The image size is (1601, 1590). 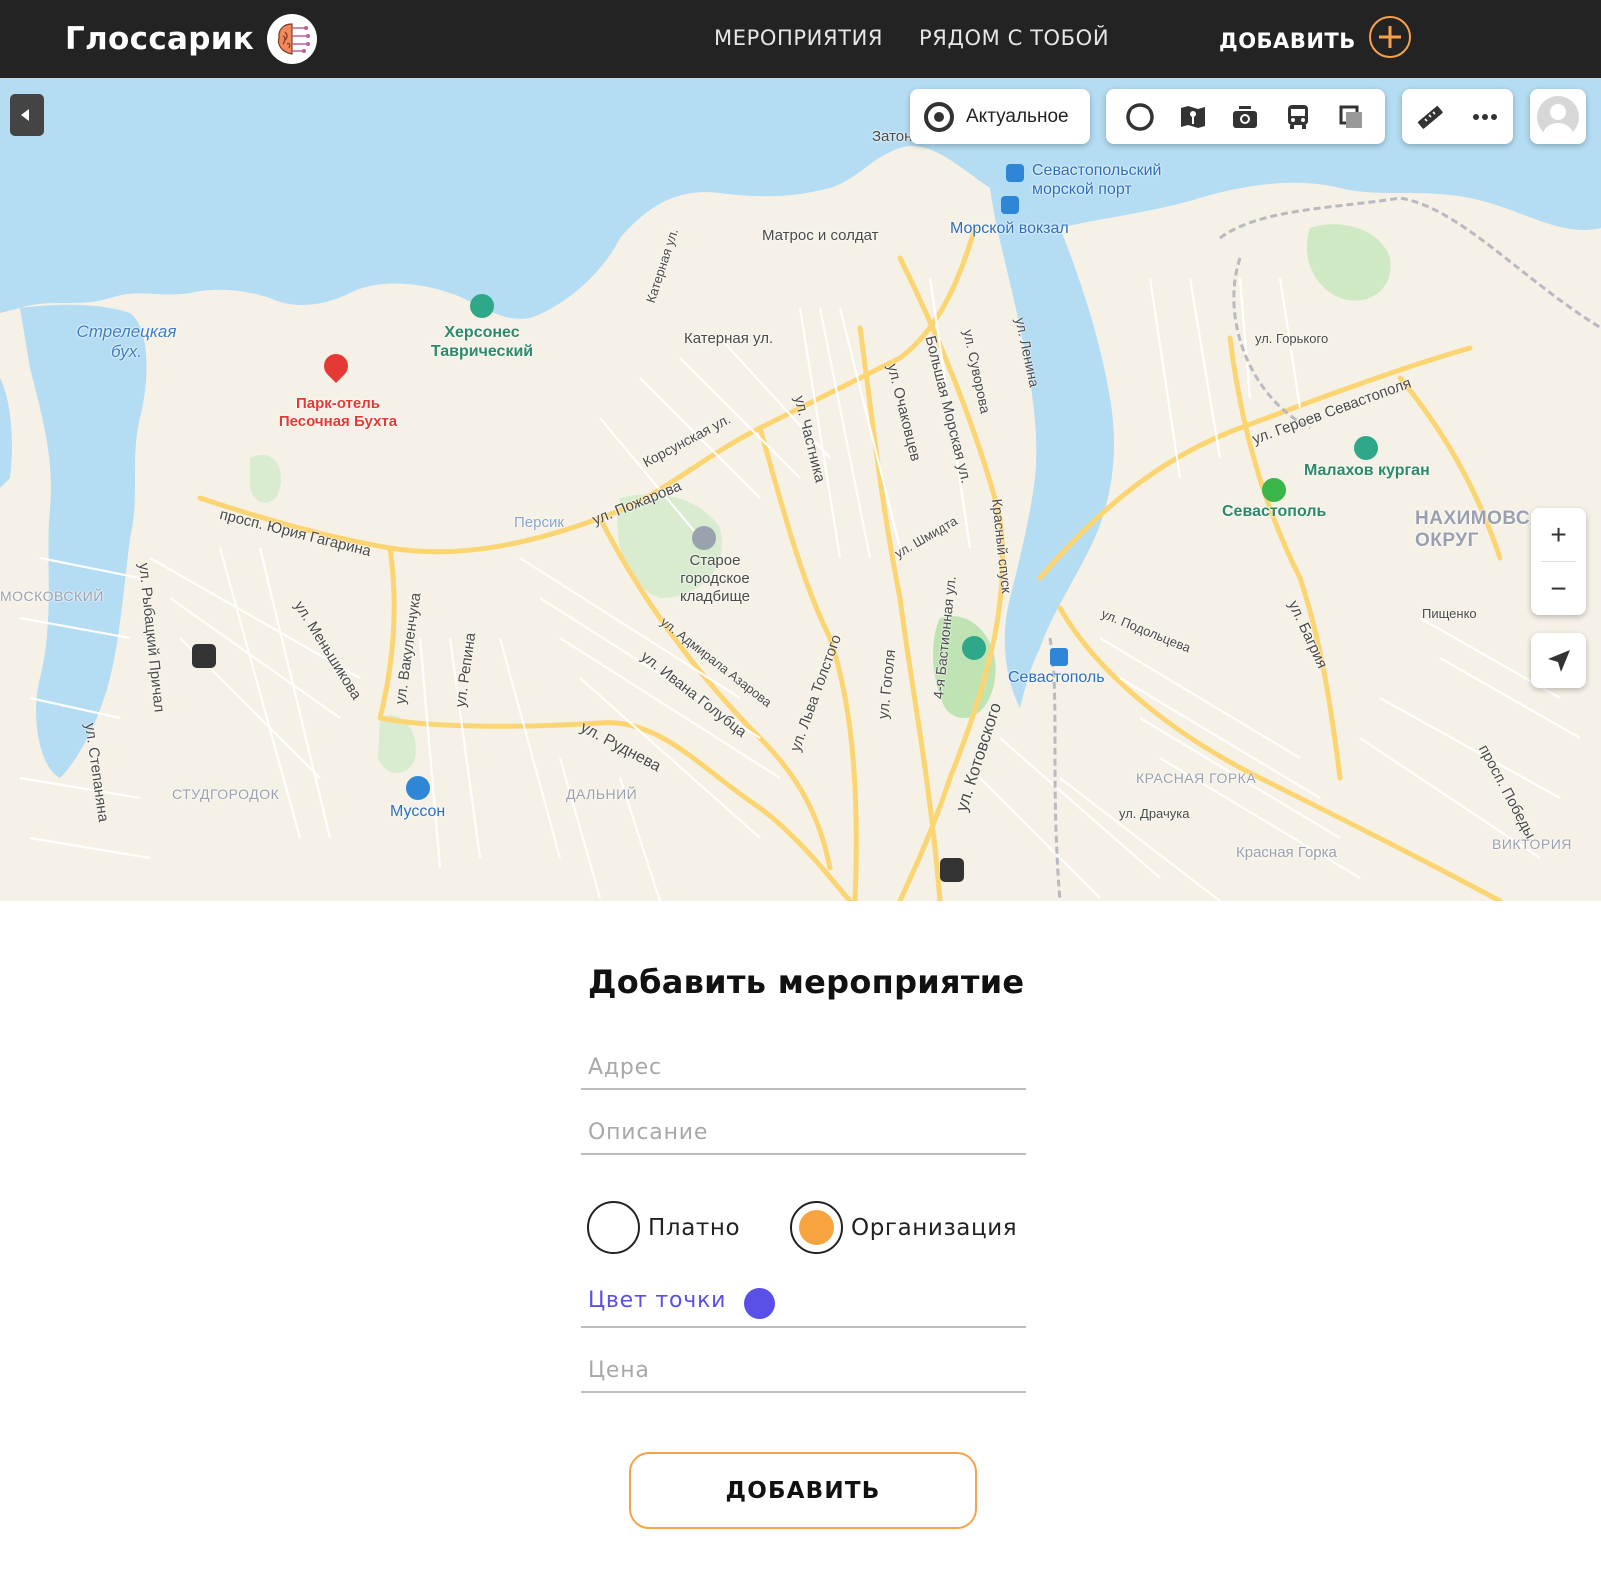 I want to click on map-layers-icon, so click(x=1351, y=117).